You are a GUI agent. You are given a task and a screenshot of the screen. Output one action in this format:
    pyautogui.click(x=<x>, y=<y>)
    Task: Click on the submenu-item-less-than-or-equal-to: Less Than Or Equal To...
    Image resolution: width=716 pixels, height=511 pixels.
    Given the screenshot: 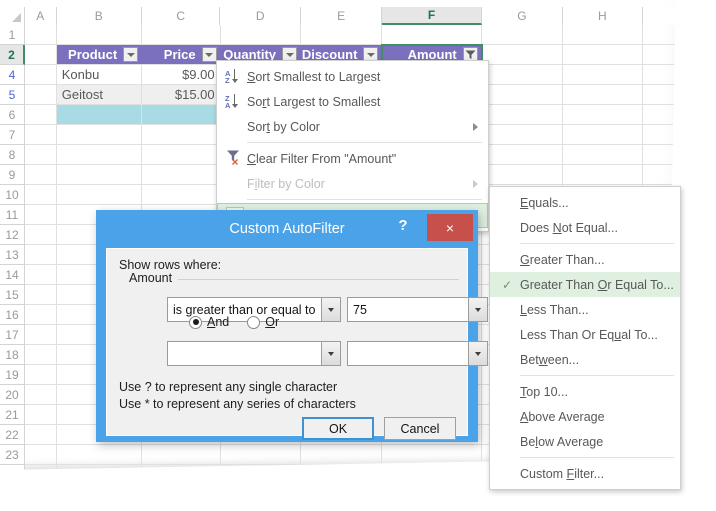 What is the action you would take?
    pyautogui.click(x=585, y=334)
    